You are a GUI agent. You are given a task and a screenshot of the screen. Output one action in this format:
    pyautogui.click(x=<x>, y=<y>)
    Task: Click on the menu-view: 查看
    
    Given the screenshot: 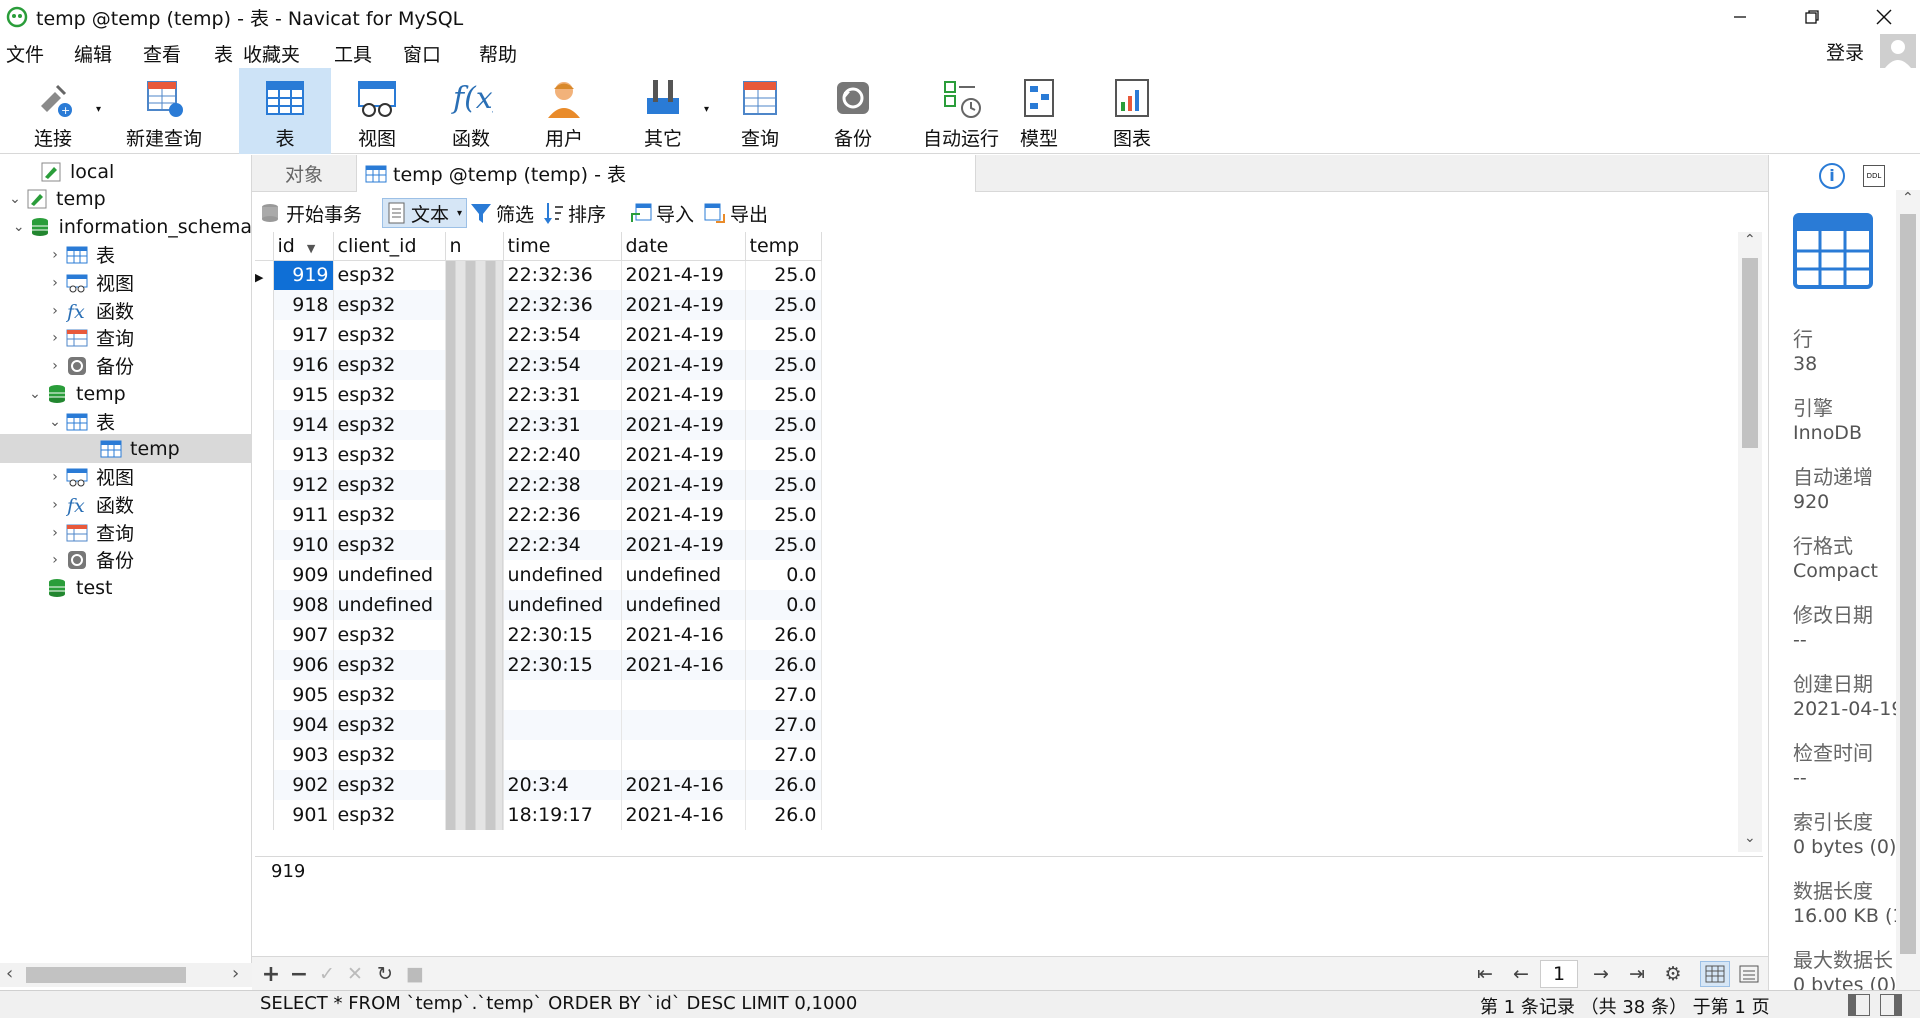 What is the action you would take?
    pyautogui.click(x=162, y=53)
    